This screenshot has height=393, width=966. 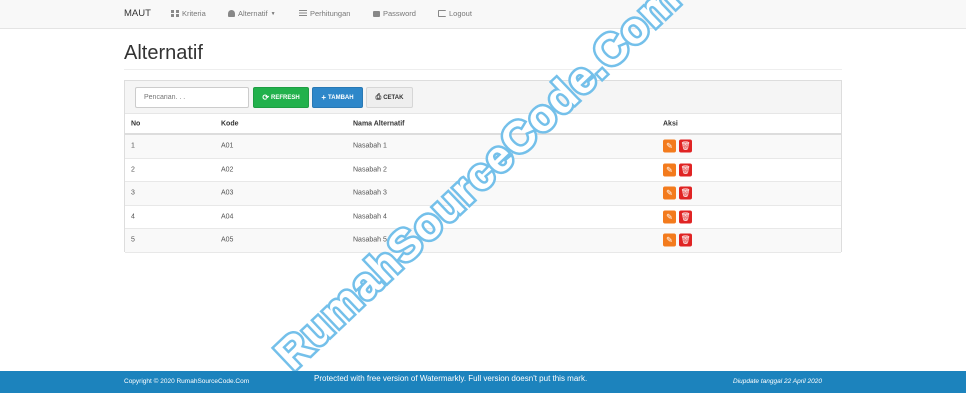 I want to click on nav-alternatif-label: Alternatif, so click(x=253, y=13).